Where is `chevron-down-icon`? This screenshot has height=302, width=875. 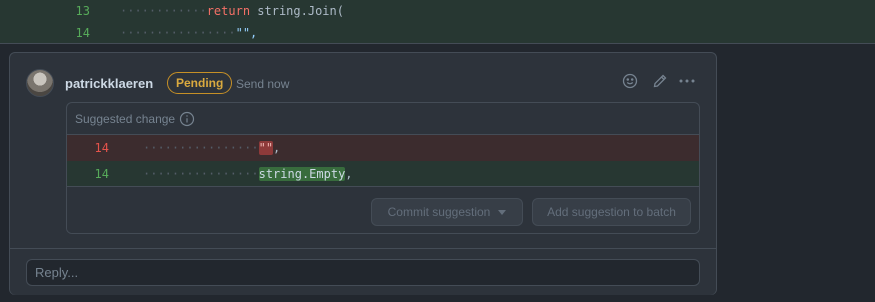 chevron-down-icon is located at coordinates (502, 212).